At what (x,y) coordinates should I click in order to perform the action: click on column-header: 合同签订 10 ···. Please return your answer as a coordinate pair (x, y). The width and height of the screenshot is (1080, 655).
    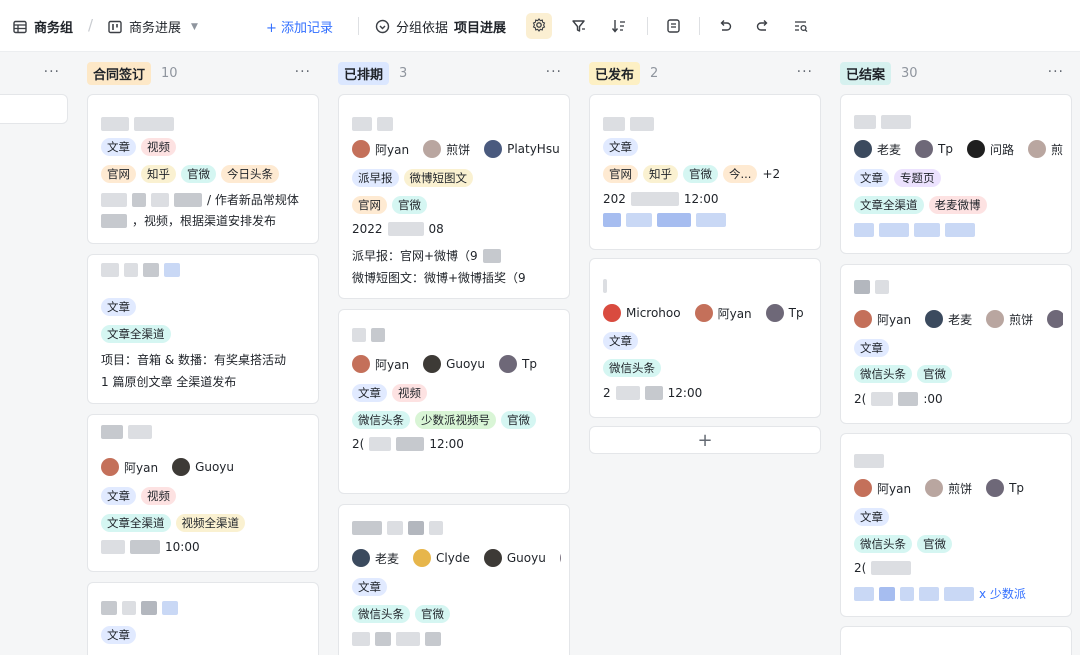
    Looking at the image, I should click on (203, 73).